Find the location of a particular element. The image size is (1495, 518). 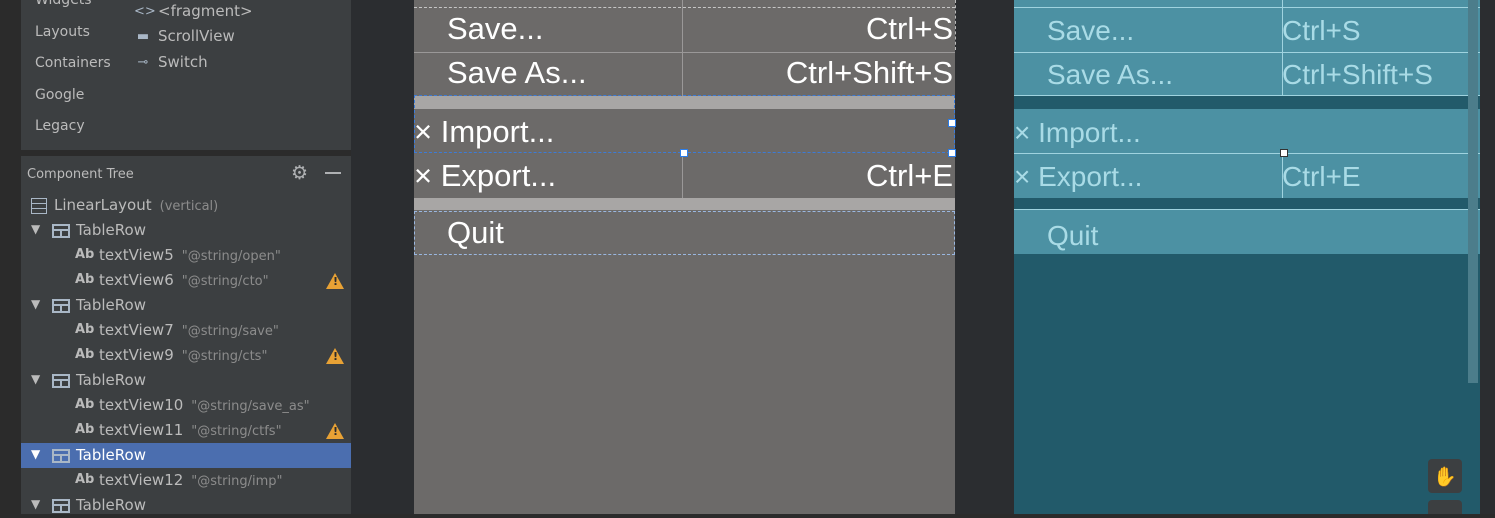

blueprint-column-divider is located at coordinates (1282, 176).